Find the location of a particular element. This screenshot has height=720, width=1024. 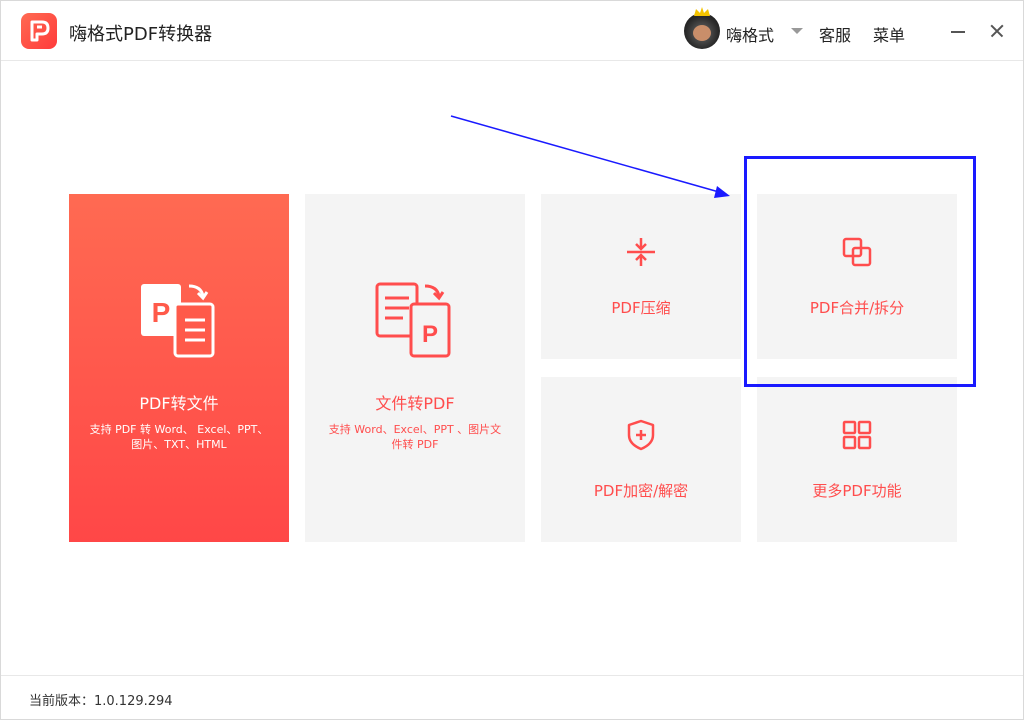

pdf-encrypt-card: PDF加密/解密 is located at coordinates (641, 459).